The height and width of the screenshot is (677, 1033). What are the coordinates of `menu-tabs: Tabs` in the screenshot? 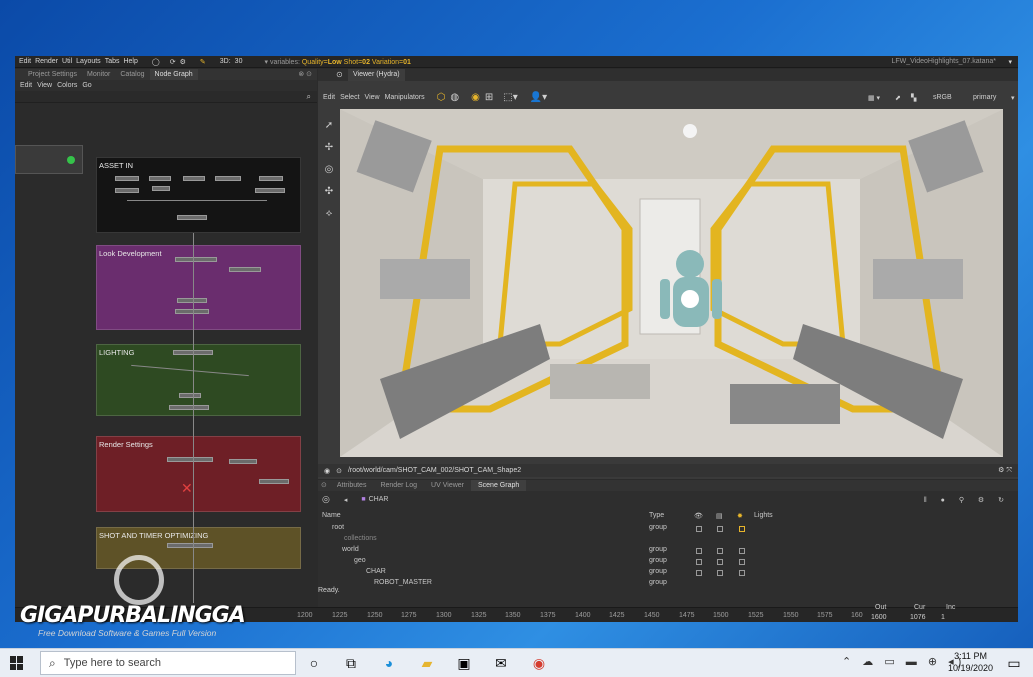 It's located at (112, 61).